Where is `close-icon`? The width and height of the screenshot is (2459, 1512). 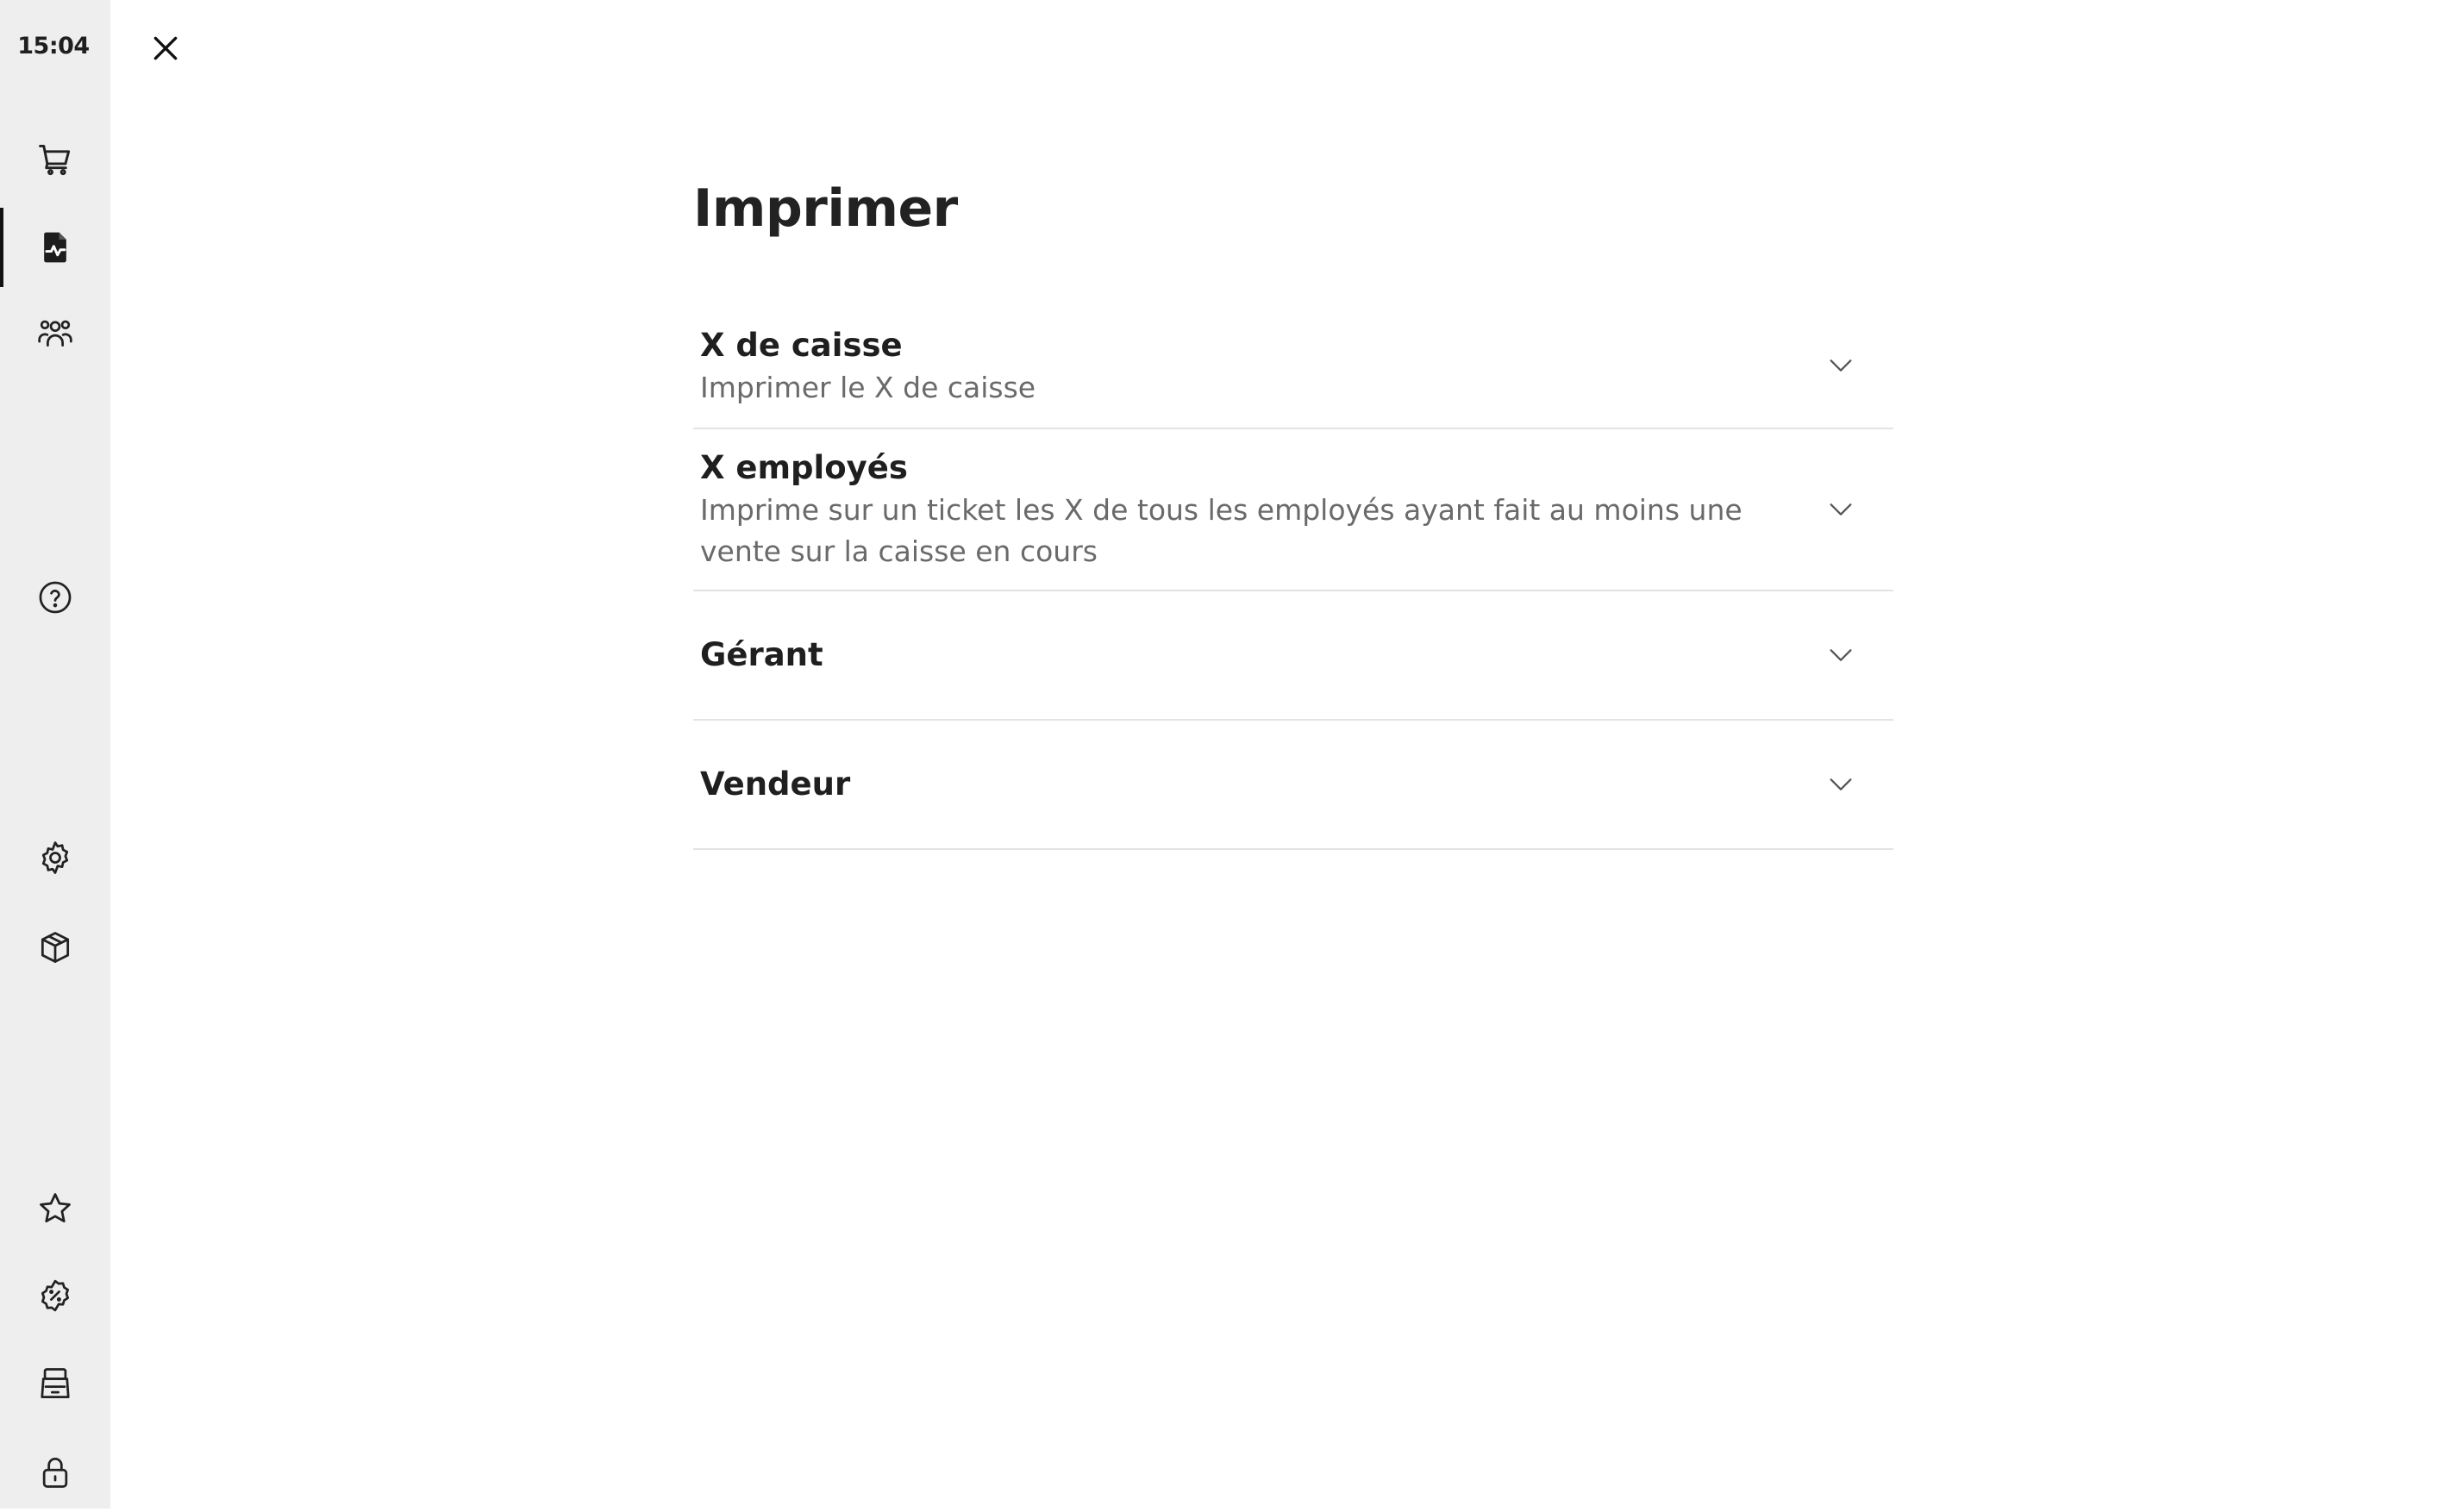 close-icon is located at coordinates (165, 48).